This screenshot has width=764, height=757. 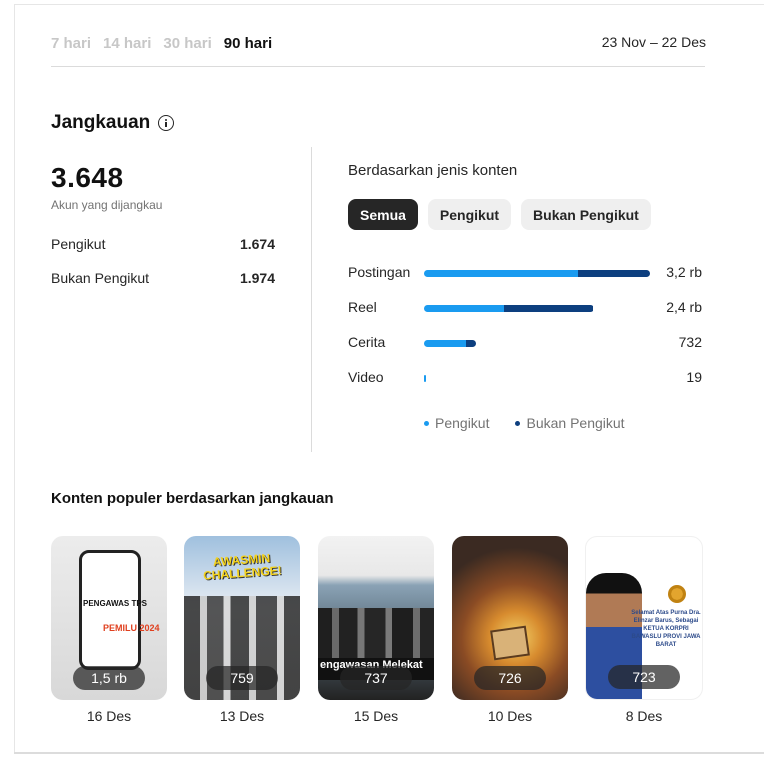 I want to click on frame-border-top, so click(x=389, y=4).